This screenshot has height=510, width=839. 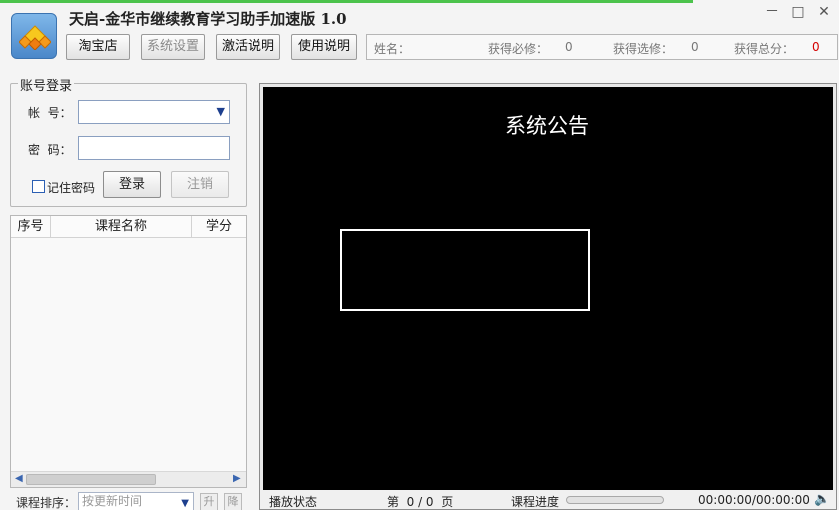 I want to click on announcement-title: 系统公告, so click(x=548, y=125).